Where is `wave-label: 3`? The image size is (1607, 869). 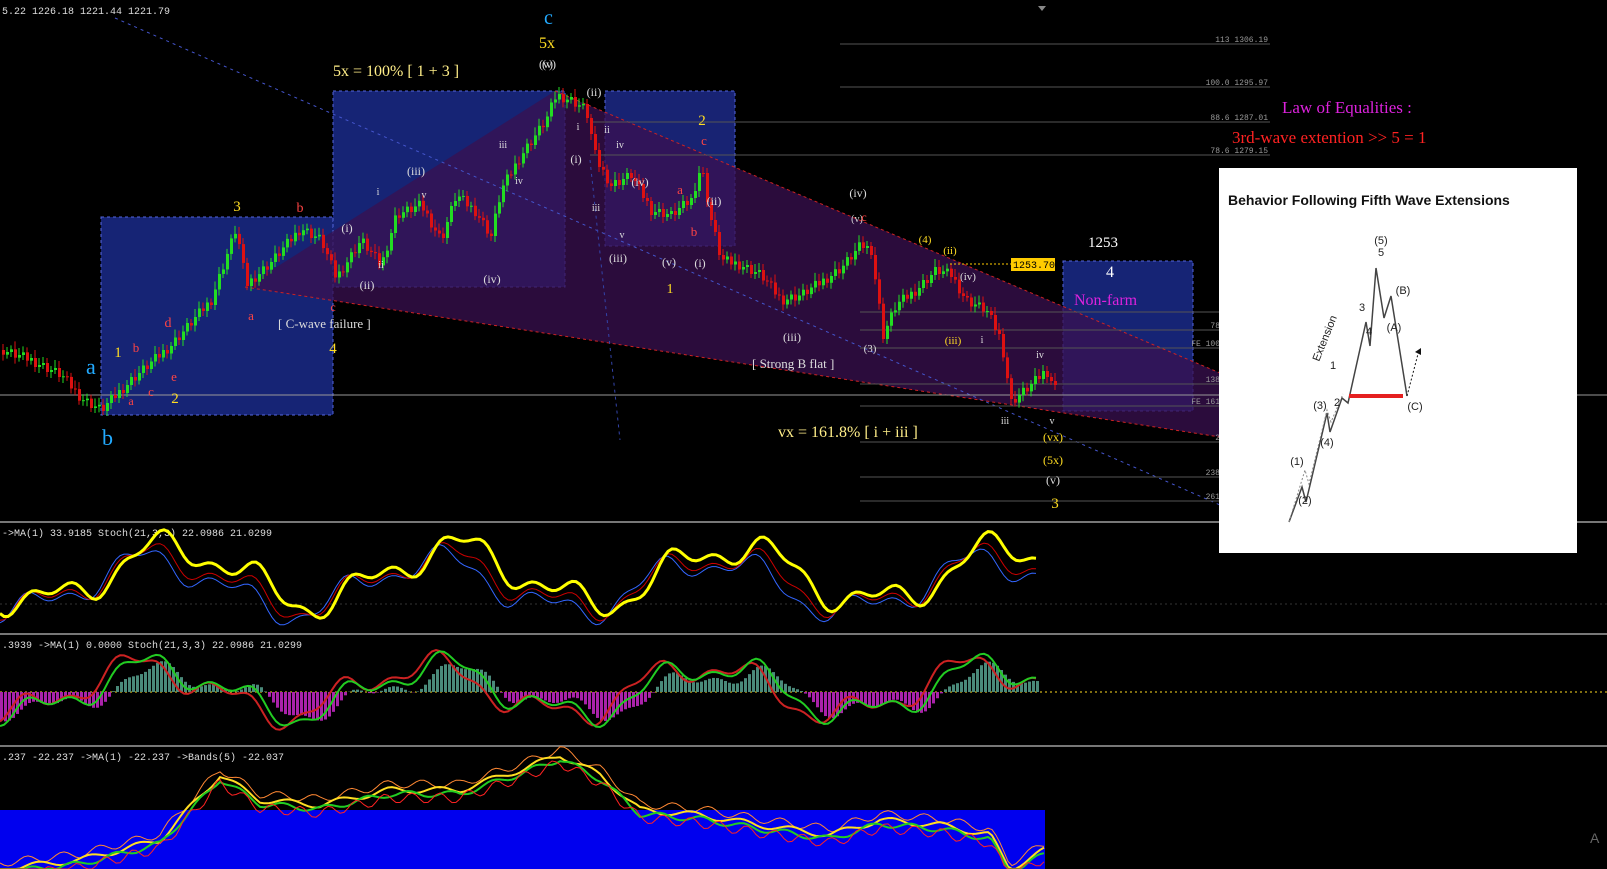 wave-label: 3 is located at coordinates (1055, 504).